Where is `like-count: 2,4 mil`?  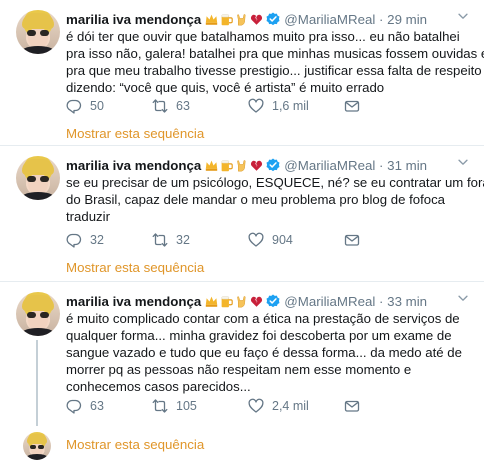 like-count: 2,4 mil is located at coordinates (290, 406).